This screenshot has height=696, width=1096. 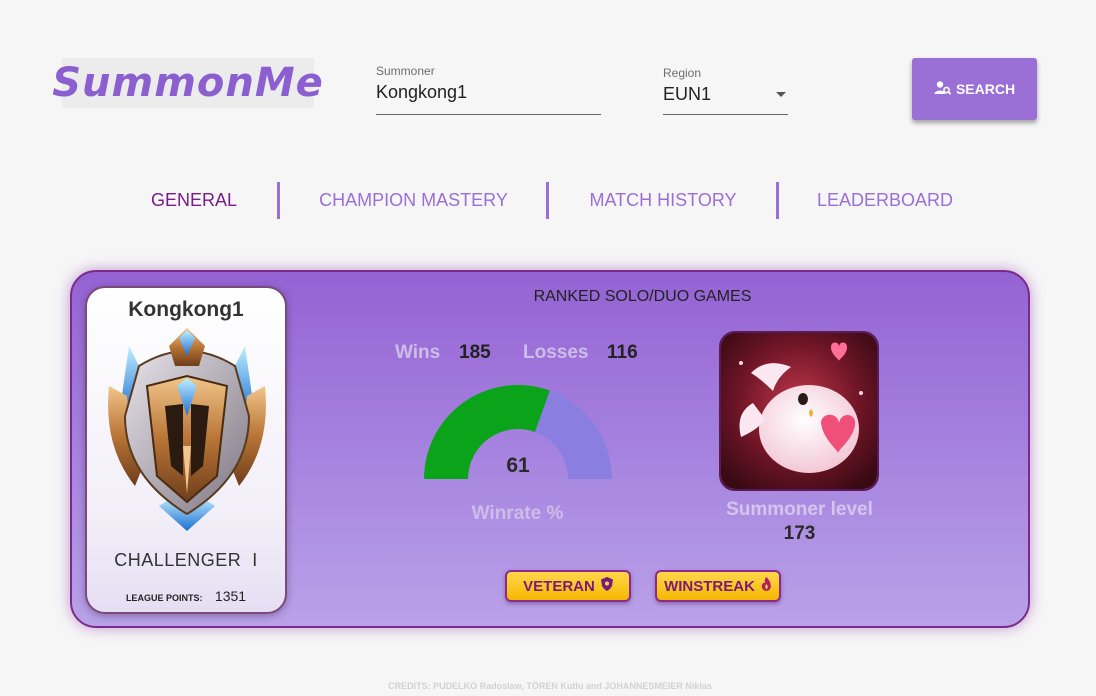 I want to click on tab-general: GENERAL, so click(x=194, y=200).